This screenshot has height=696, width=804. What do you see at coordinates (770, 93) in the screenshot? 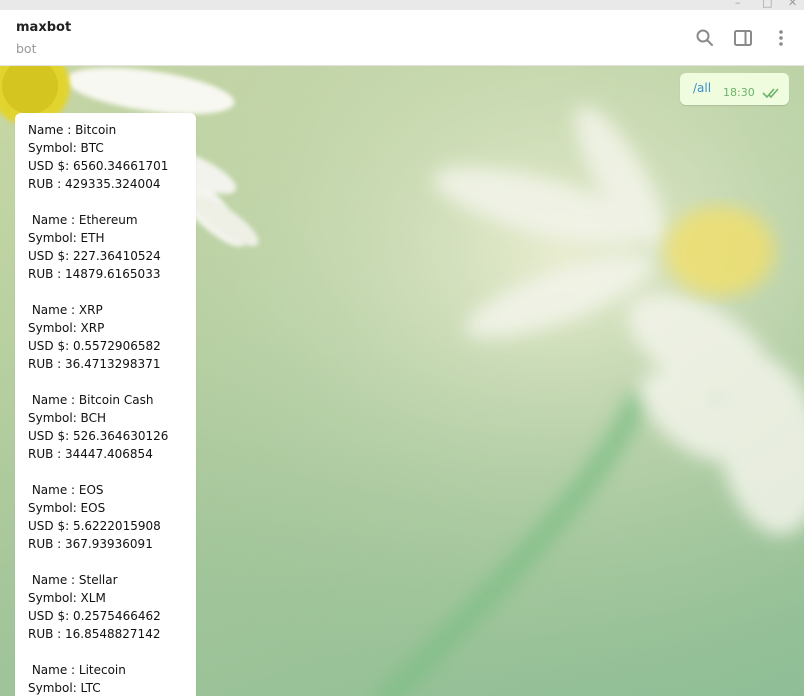
I see `double-check-icon` at bounding box center [770, 93].